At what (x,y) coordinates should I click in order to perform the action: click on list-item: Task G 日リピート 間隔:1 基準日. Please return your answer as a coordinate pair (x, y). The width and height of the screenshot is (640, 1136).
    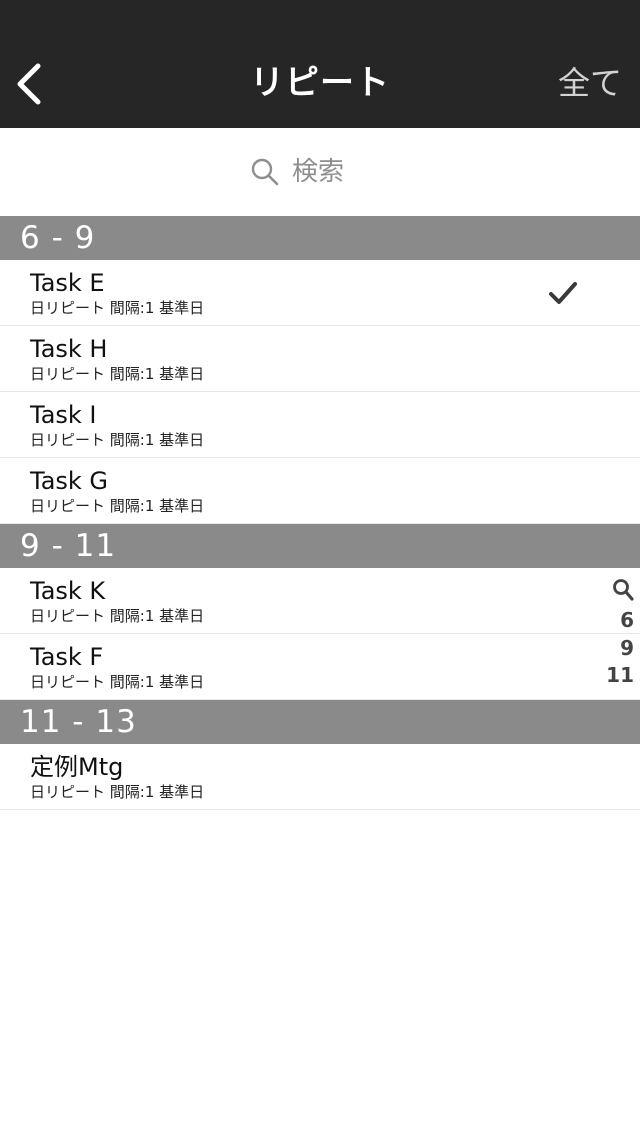
    Looking at the image, I should click on (320, 491).